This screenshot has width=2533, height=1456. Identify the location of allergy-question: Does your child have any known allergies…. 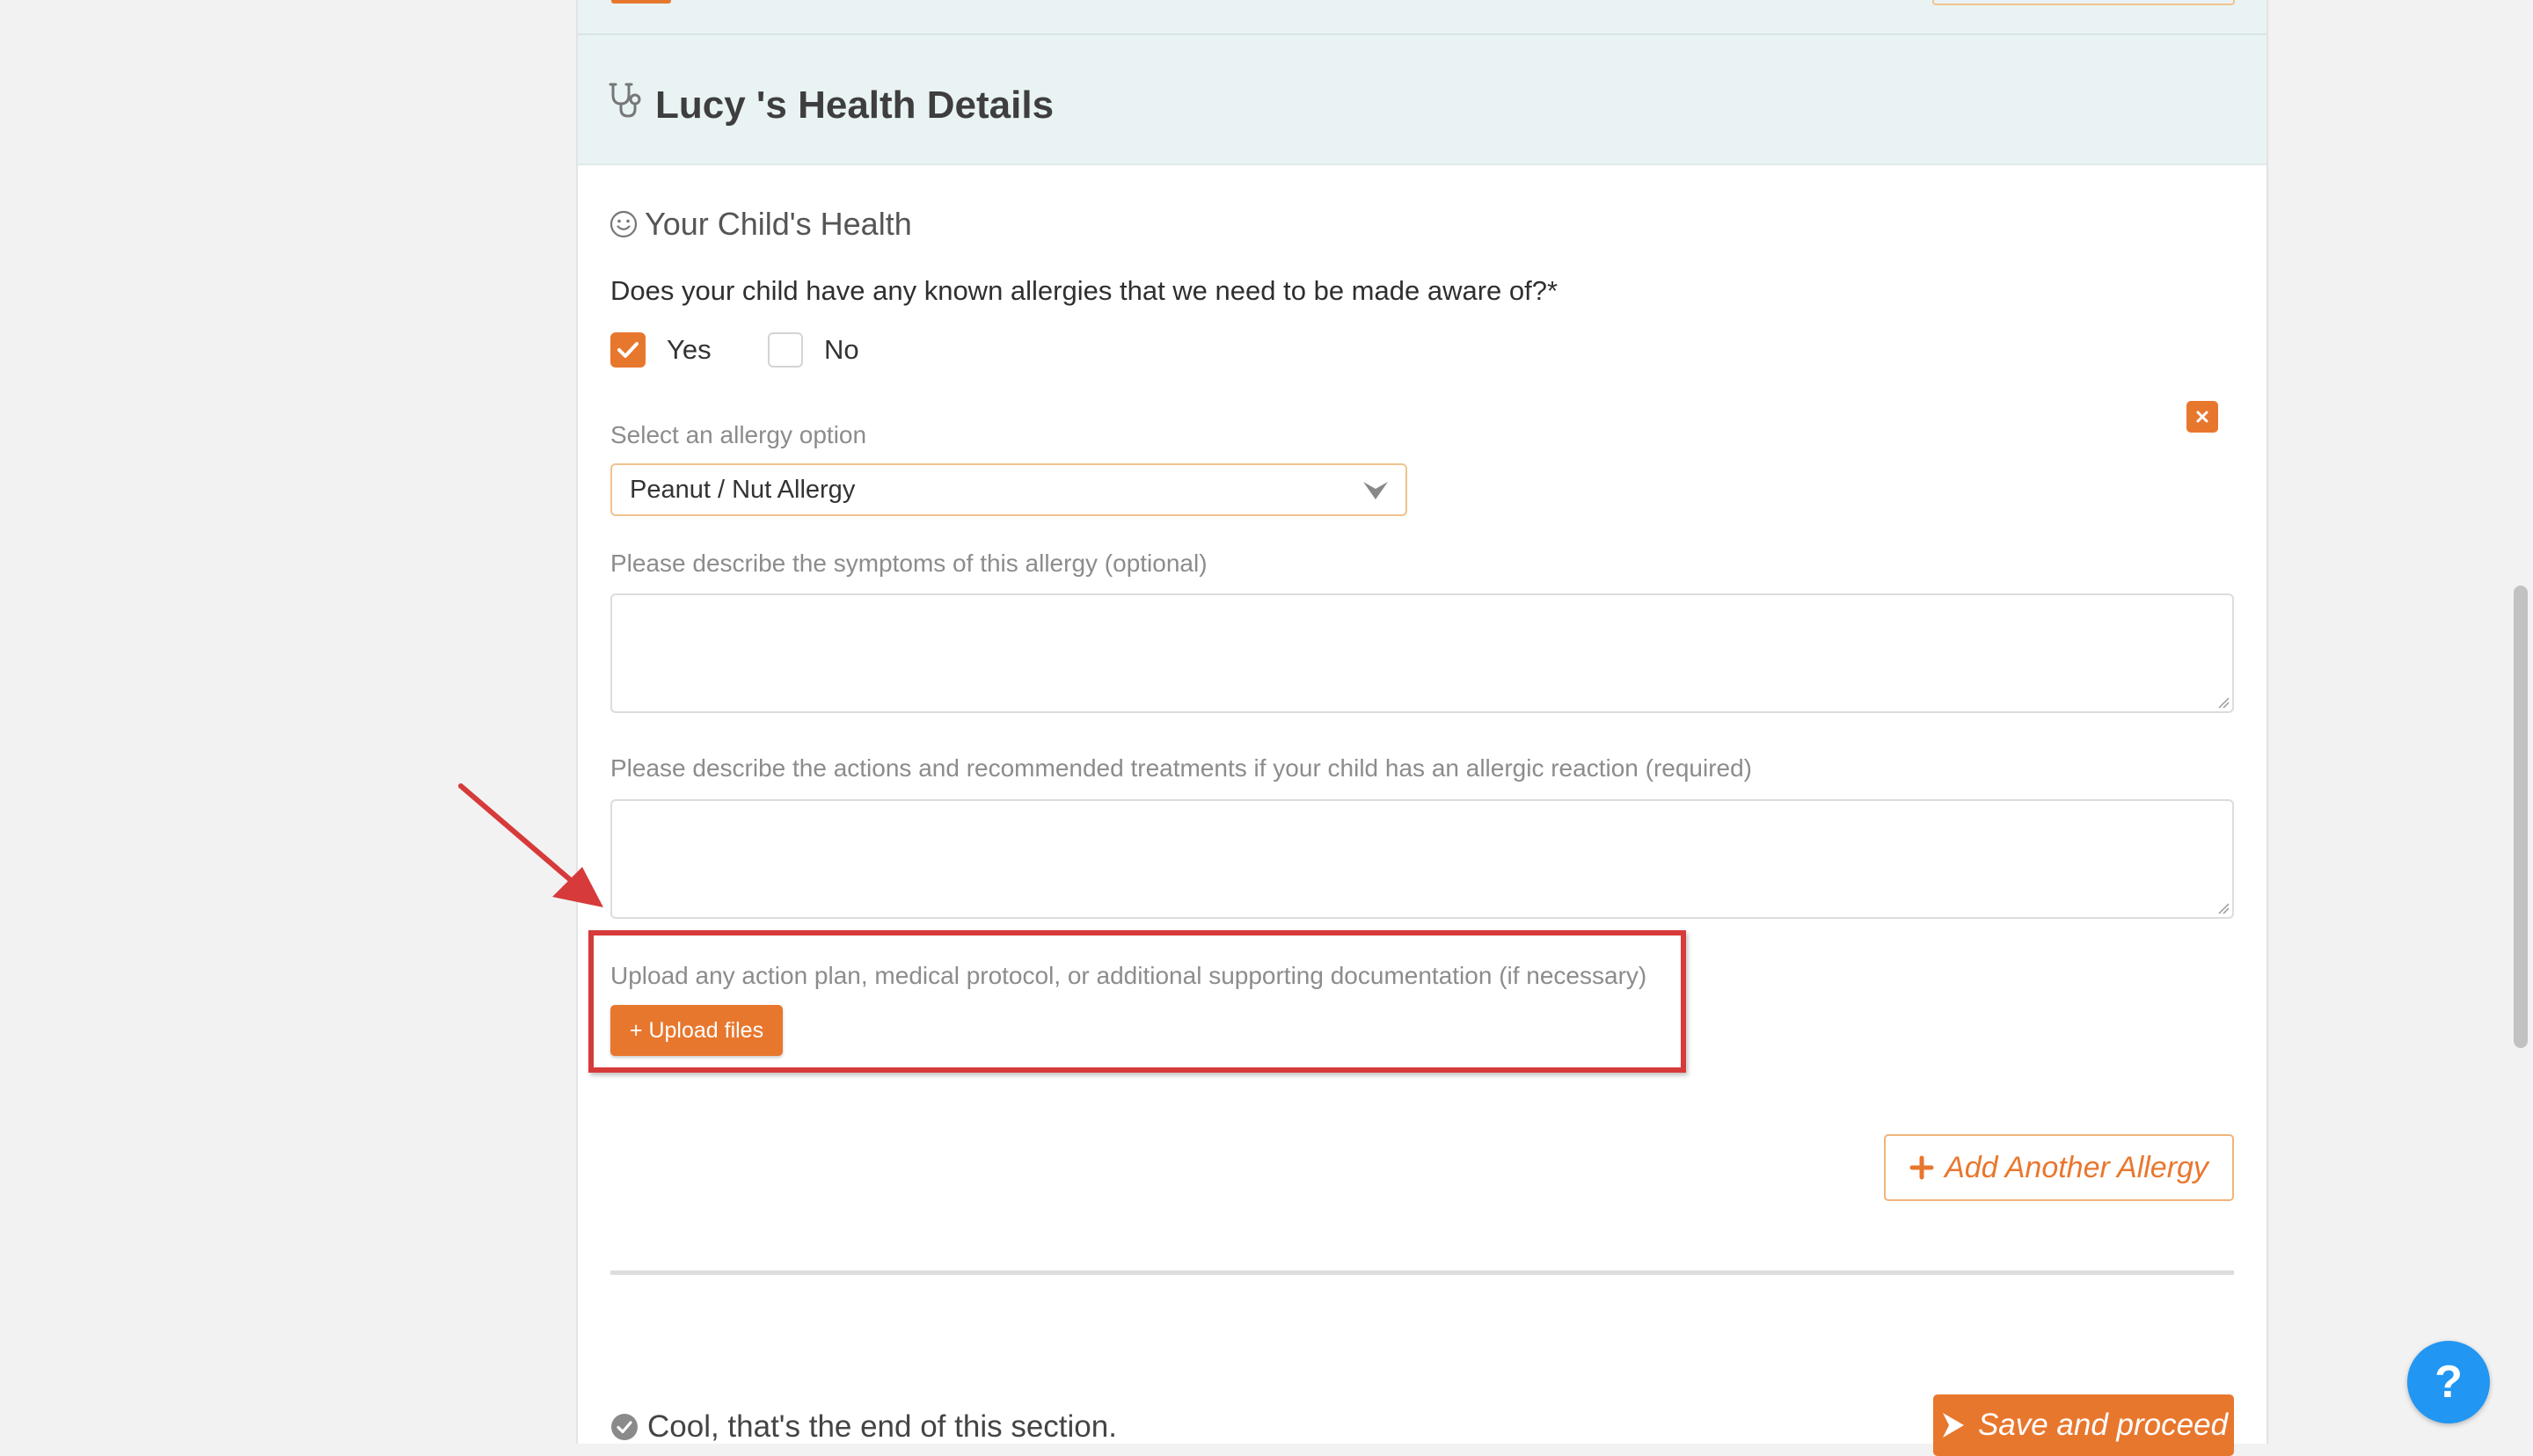
(1084, 290).